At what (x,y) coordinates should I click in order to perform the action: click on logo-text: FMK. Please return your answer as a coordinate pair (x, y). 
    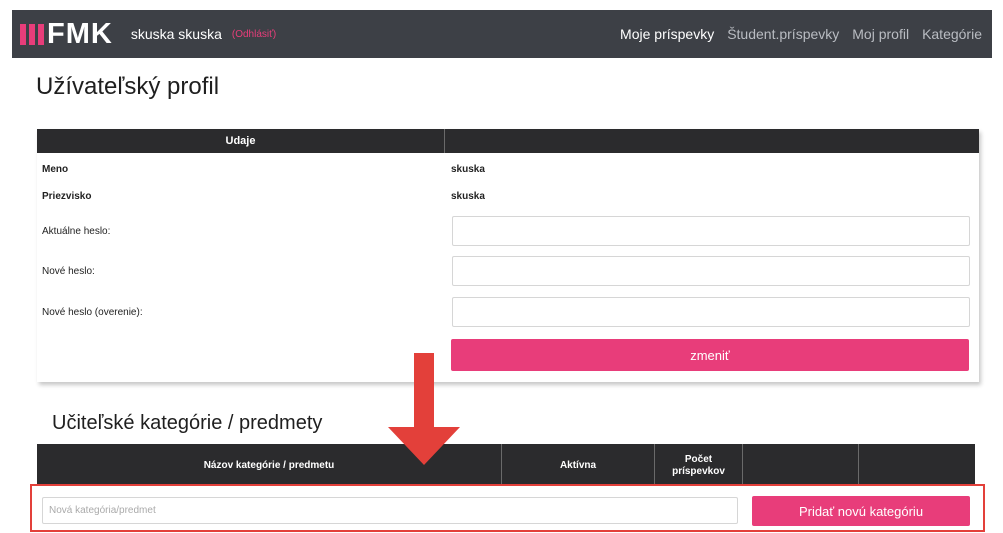
    Looking at the image, I should click on (80, 33).